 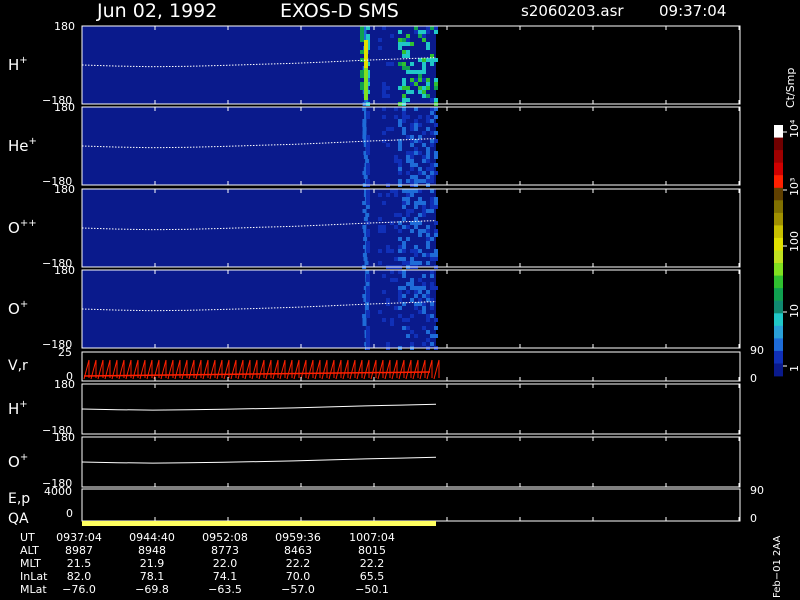 What do you see at coordinates (794, 368) in the screenshot?
I see `colorbar-tick-label: 1` at bounding box center [794, 368].